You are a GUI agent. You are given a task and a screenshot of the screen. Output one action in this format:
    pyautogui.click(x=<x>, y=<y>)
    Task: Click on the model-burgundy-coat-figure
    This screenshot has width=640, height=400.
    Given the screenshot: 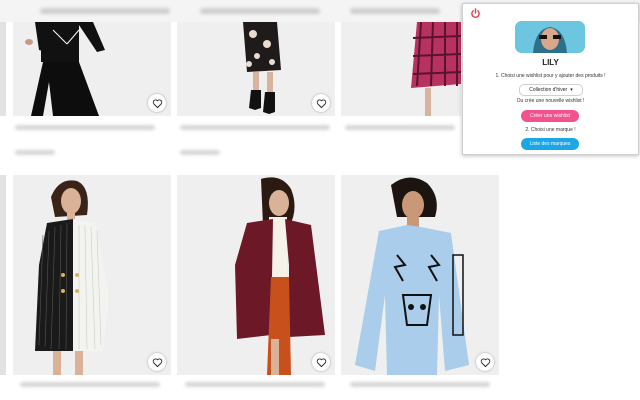 What is the action you would take?
    pyautogui.click(x=280, y=276)
    